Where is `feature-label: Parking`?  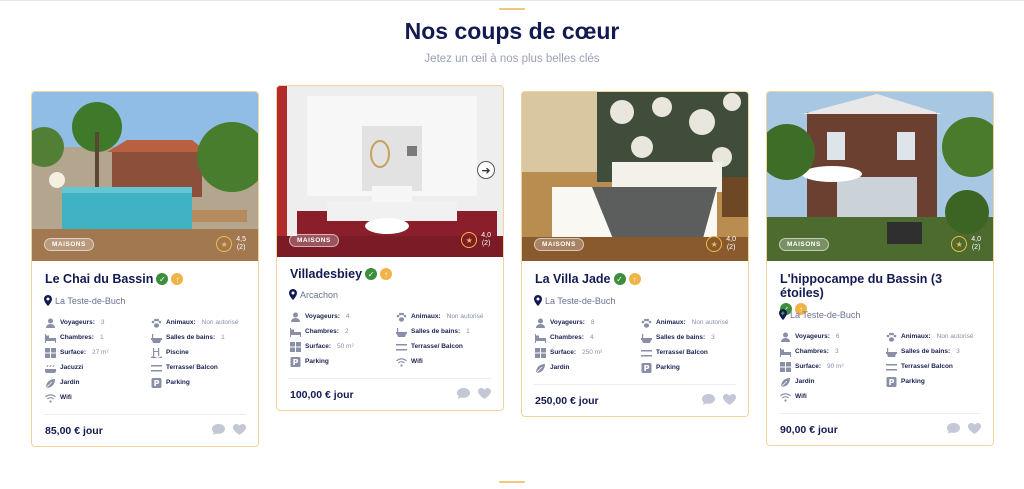
feature-label: Parking is located at coordinates (317, 361).